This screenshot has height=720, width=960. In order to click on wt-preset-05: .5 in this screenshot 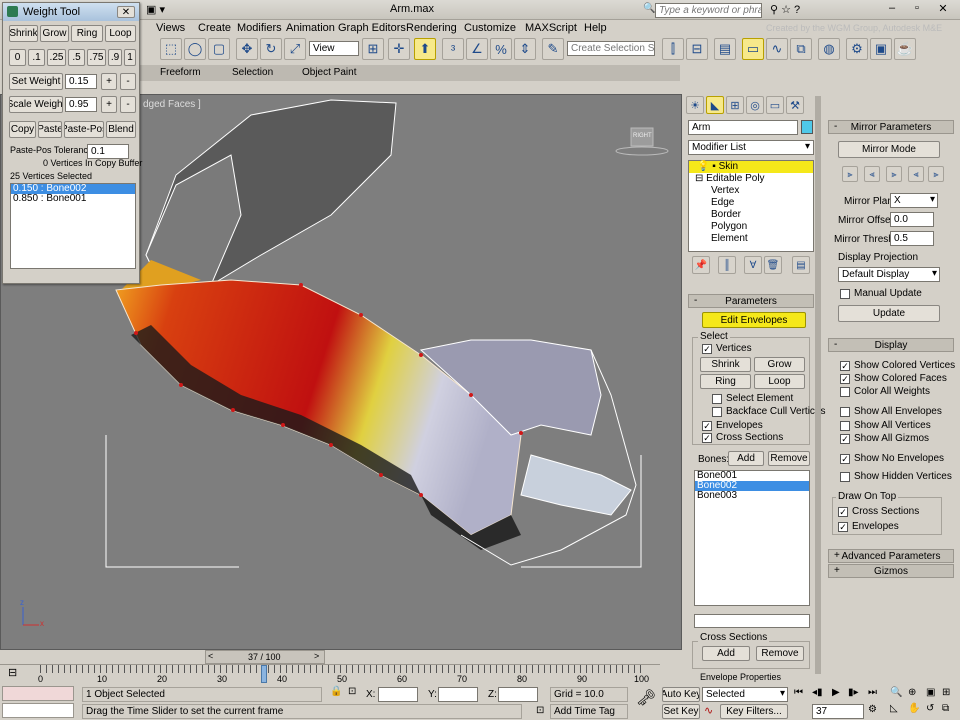, I will do `click(76, 57)`.